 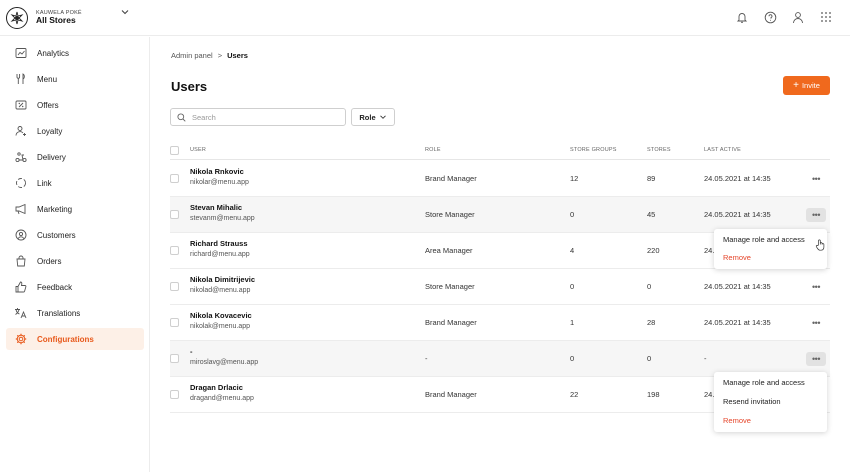 I want to click on sidebar-item-translations: Translations, so click(x=75, y=313).